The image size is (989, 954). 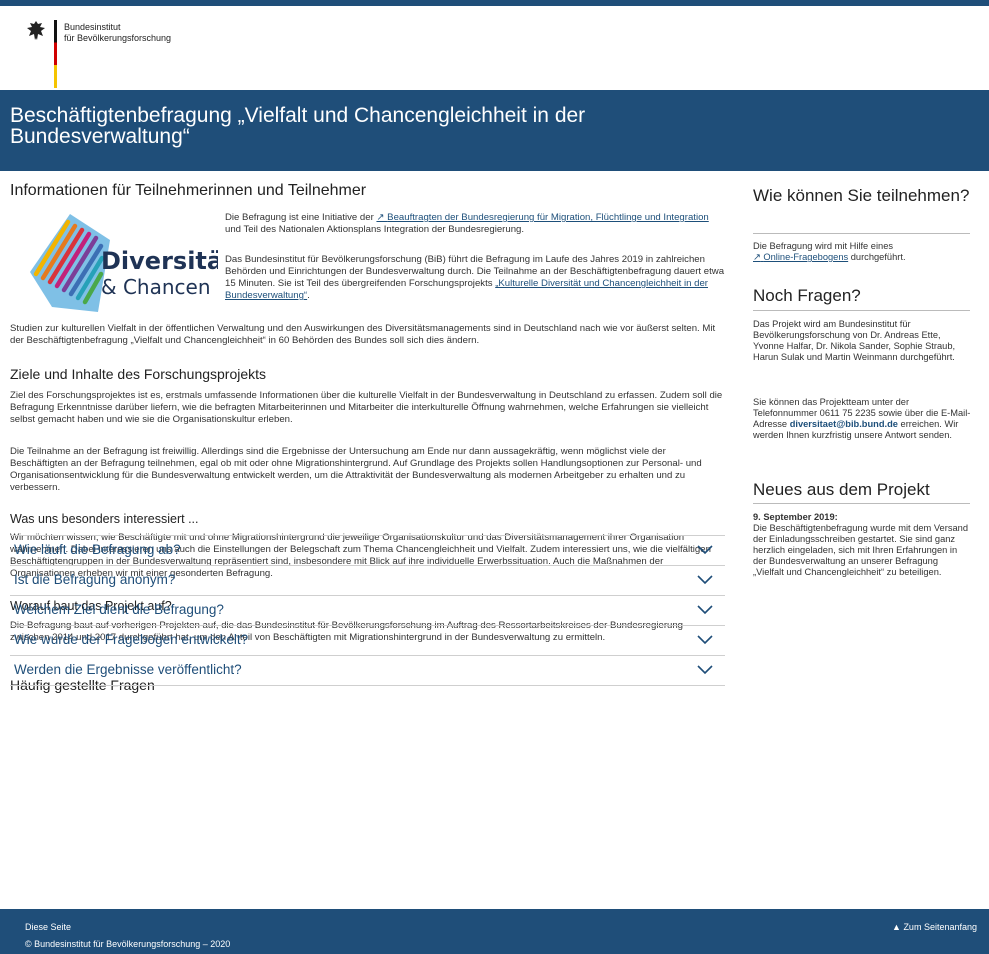 What do you see at coordinates (36, 30) in the screenshot?
I see `eagle-icon` at bounding box center [36, 30].